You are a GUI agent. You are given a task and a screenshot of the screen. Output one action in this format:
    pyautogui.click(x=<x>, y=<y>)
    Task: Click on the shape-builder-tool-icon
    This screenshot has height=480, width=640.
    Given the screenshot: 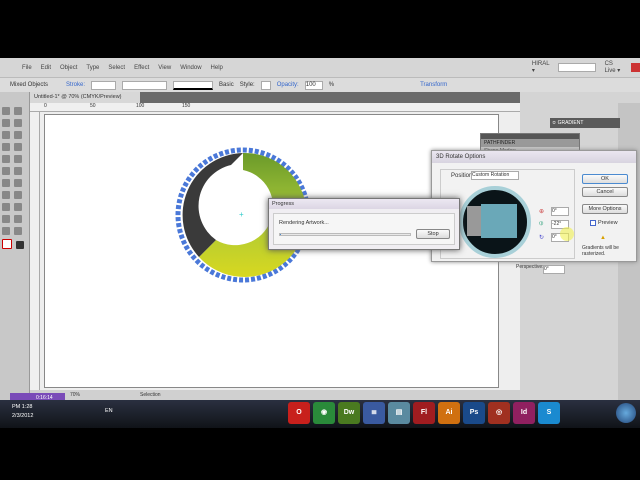 What is the action you would take?
    pyautogui.click(x=18, y=195)
    